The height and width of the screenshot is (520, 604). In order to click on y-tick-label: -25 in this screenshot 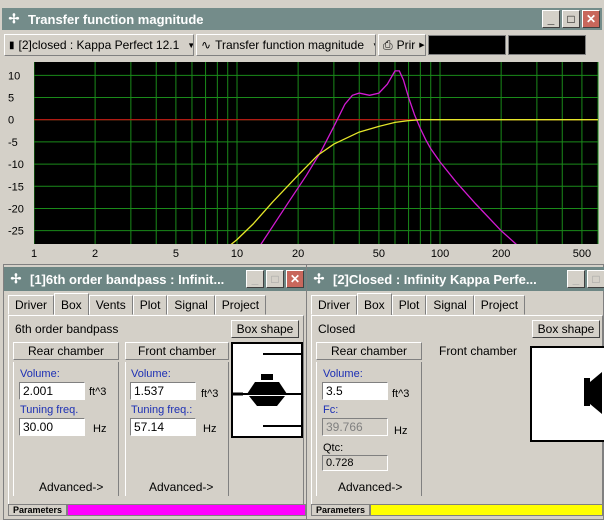, I will do `click(16, 232)`.